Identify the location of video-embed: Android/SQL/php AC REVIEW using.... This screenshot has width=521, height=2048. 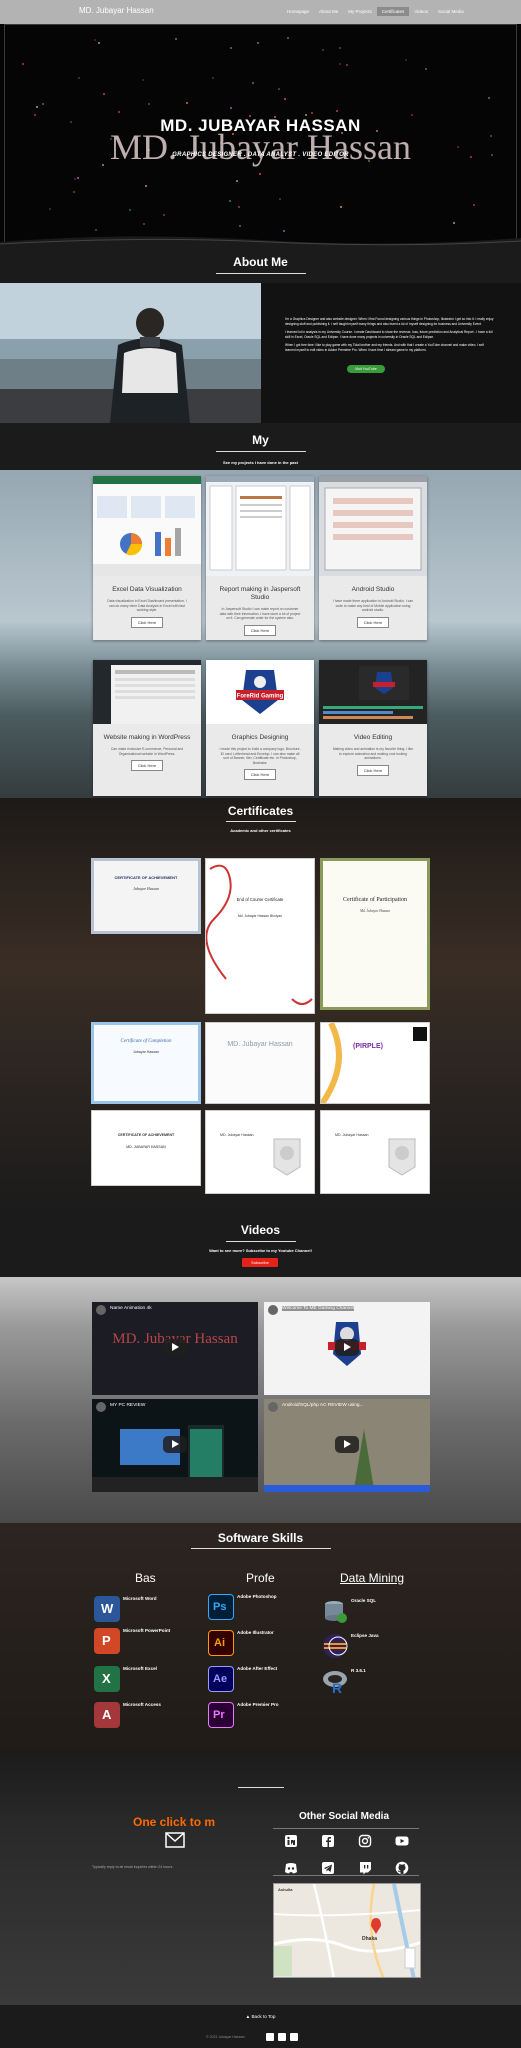
(347, 1445).